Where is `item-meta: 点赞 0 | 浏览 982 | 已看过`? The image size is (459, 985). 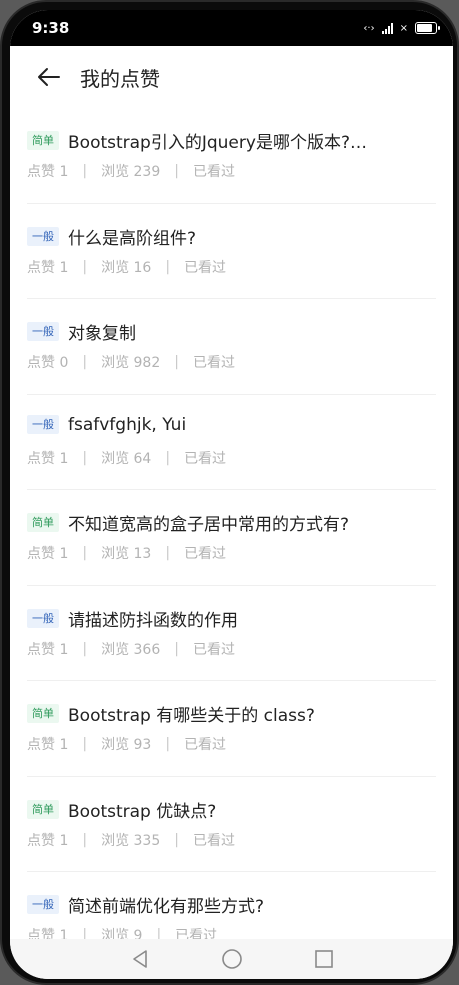 item-meta: 点赞 0 | 浏览 982 | 已看过 is located at coordinates (131, 362).